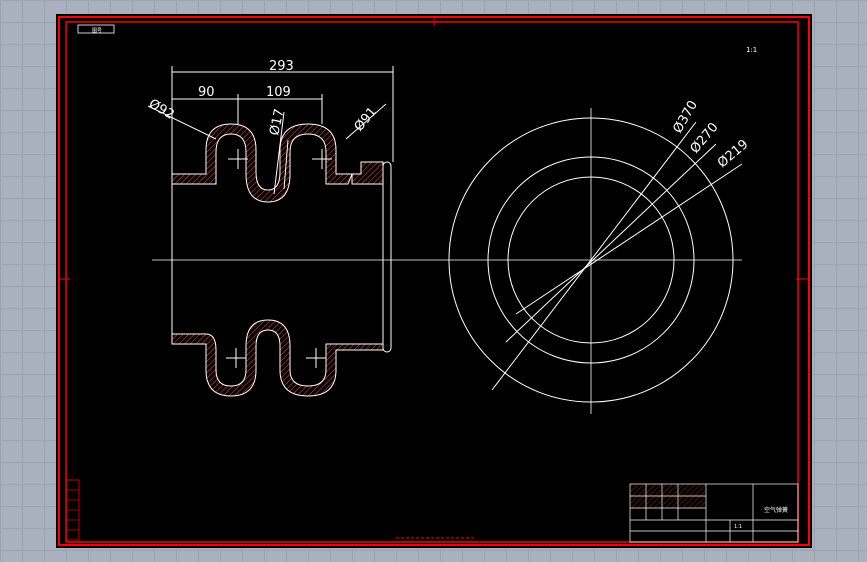  Describe the element at coordinates (685, 117) in the screenshot. I see `dim-dia-outer: Ø370` at that location.